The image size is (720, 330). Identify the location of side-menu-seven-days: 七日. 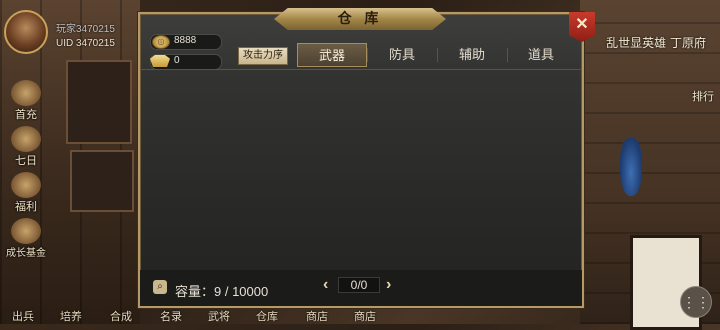
(26, 146).